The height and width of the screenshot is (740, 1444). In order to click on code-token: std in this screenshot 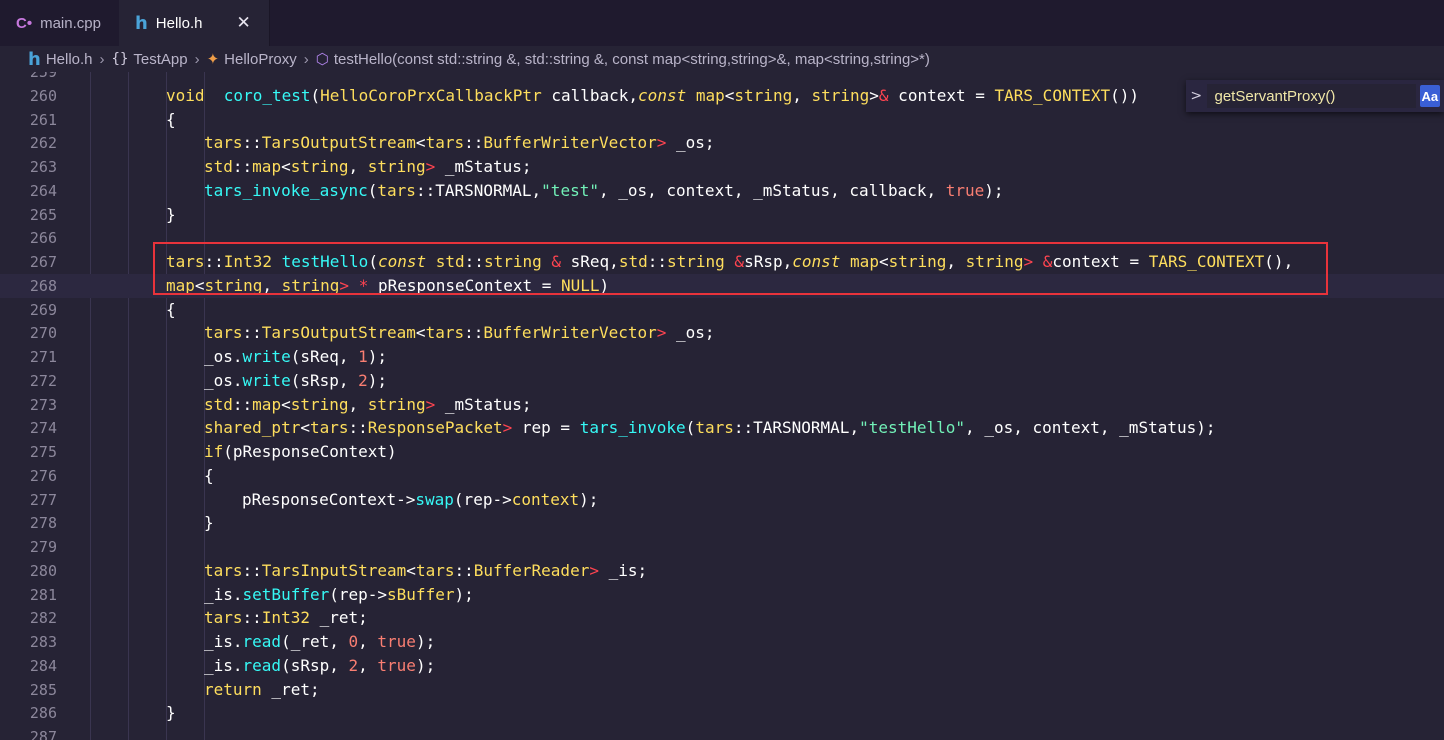, I will do `click(218, 166)`.